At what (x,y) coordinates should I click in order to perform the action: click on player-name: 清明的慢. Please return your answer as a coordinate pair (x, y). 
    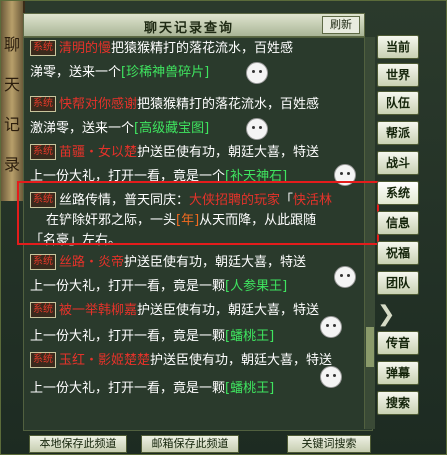
    Looking at the image, I should click on (85, 48).